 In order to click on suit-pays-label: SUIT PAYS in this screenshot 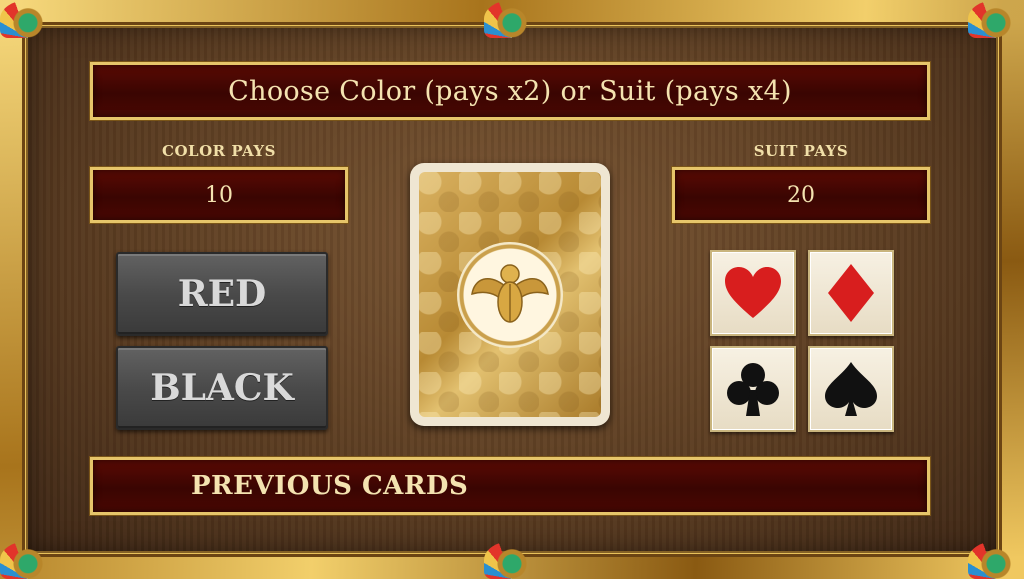, I will do `click(801, 151)`.